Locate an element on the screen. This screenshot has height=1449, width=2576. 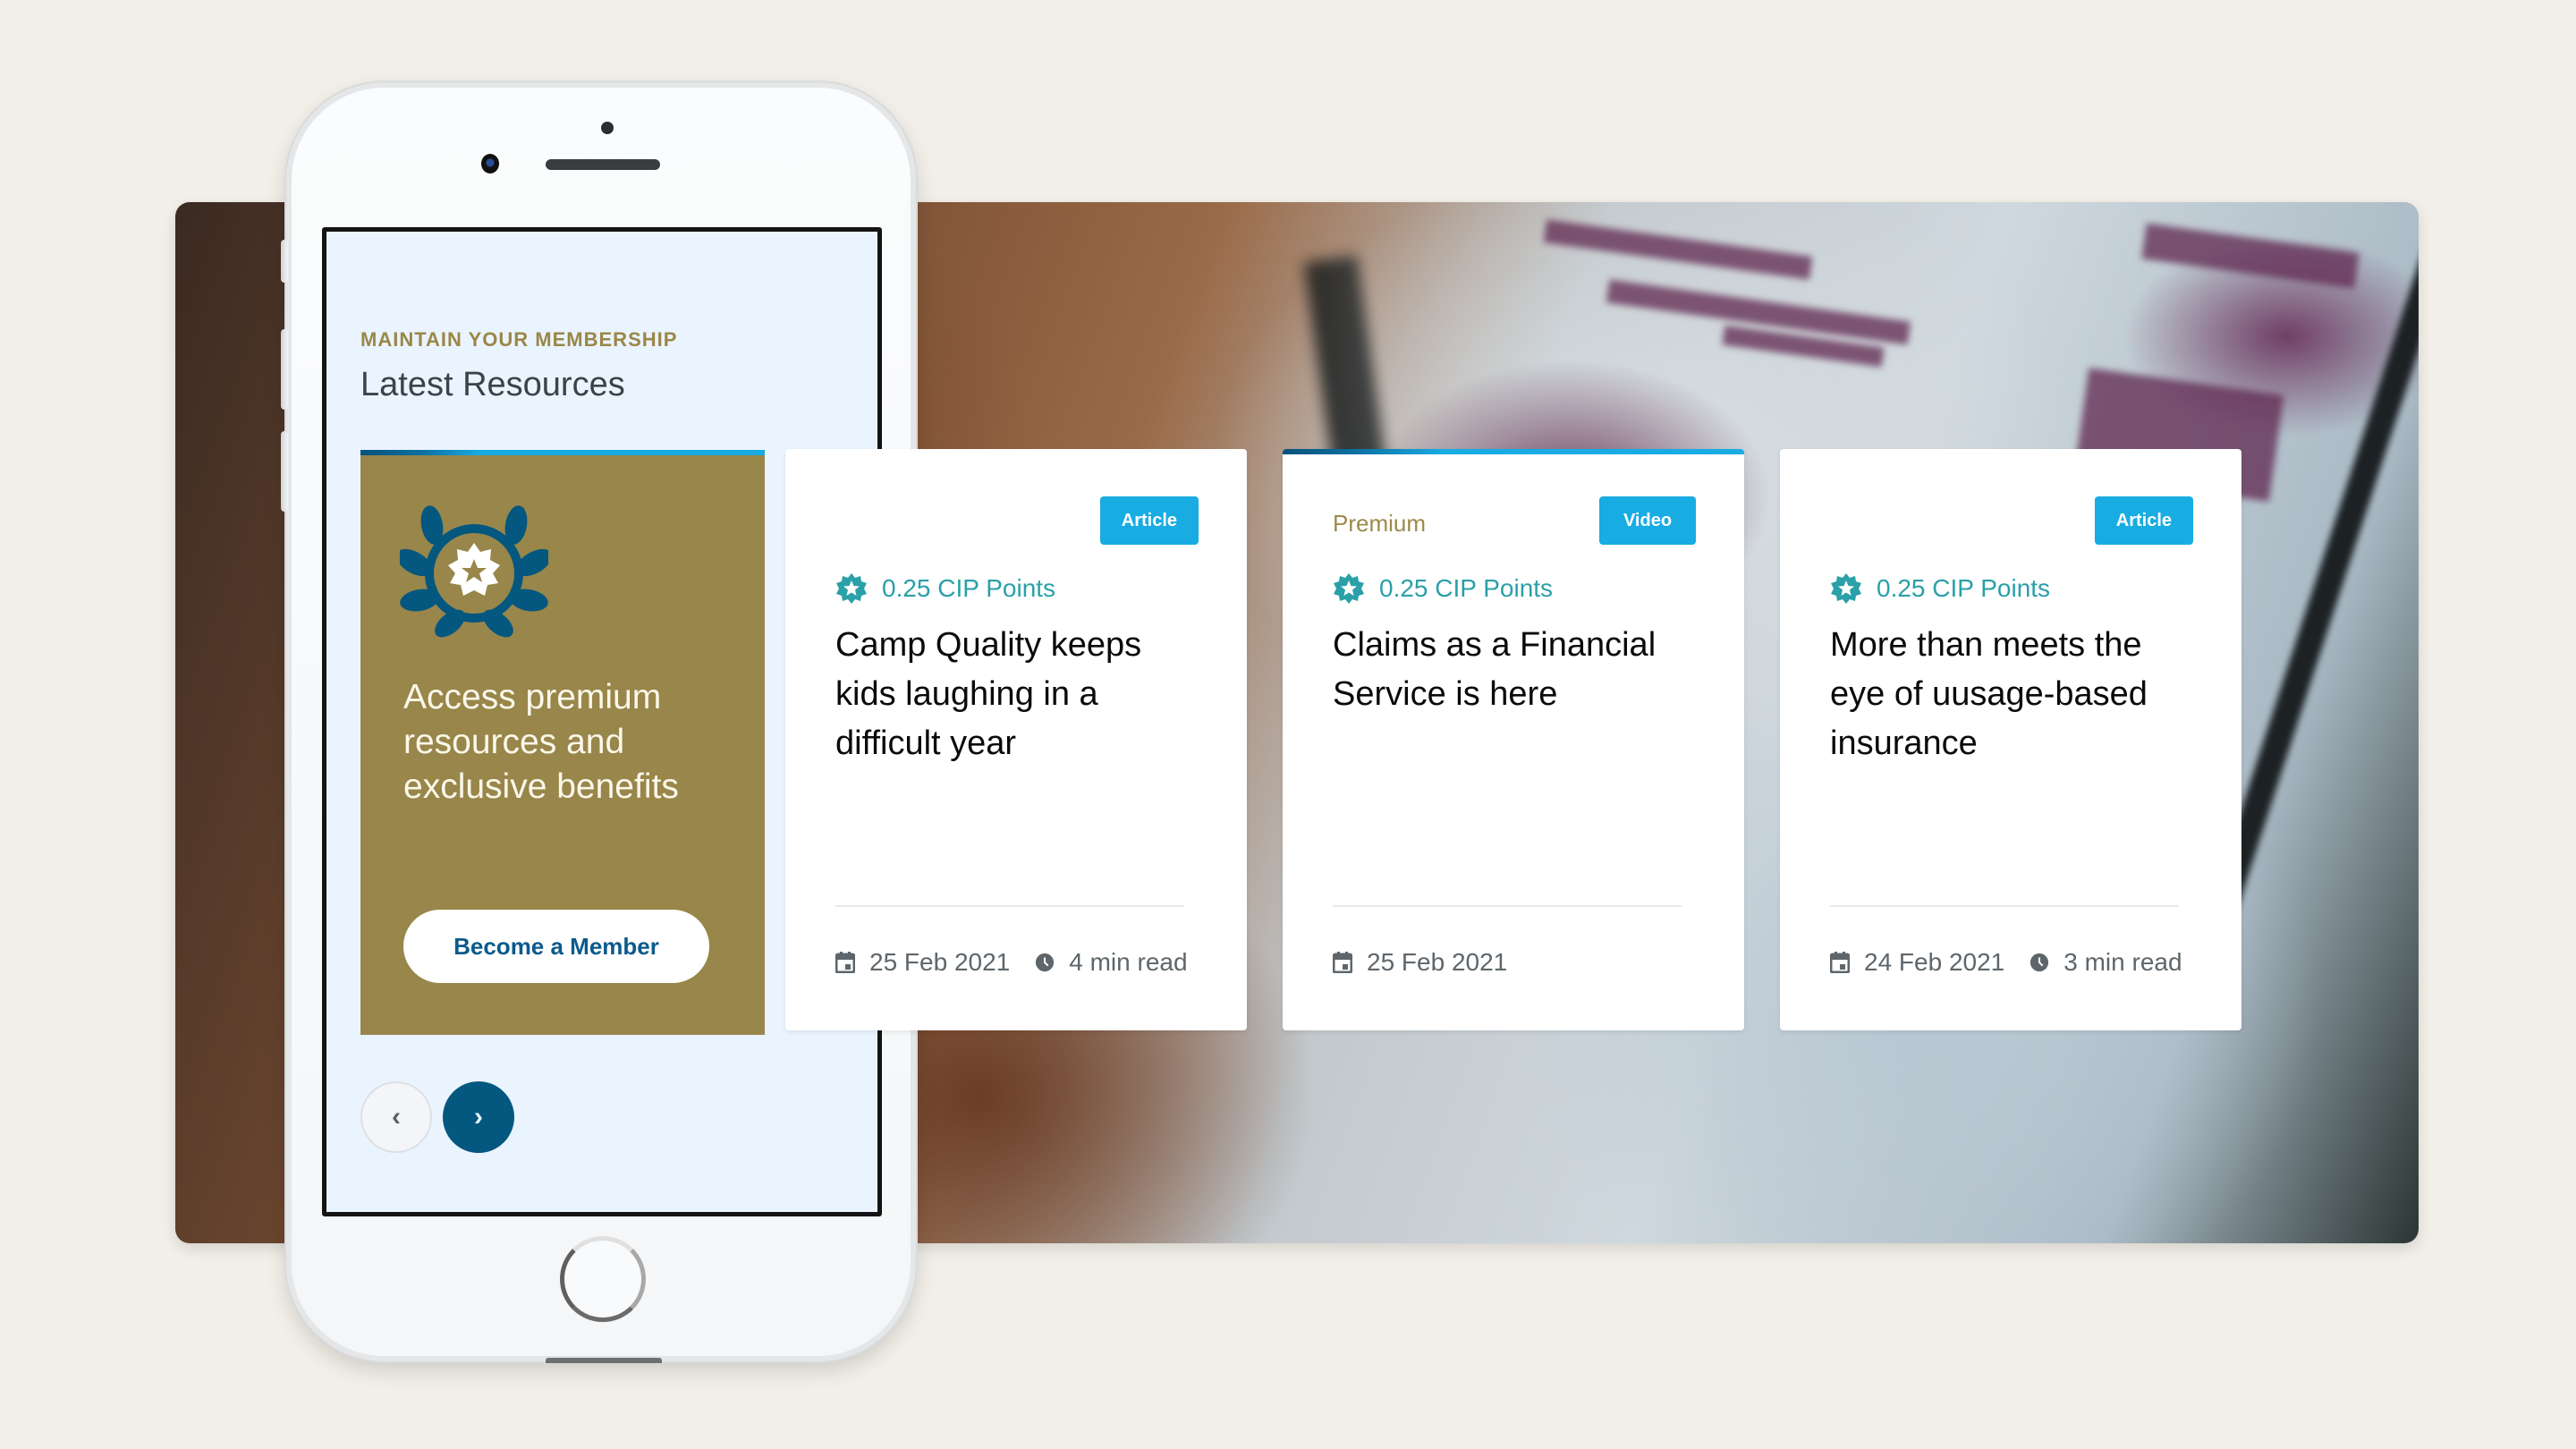
resource-meta: 25 Feb 2021 4 min read is located at coordinates (1011, 962).